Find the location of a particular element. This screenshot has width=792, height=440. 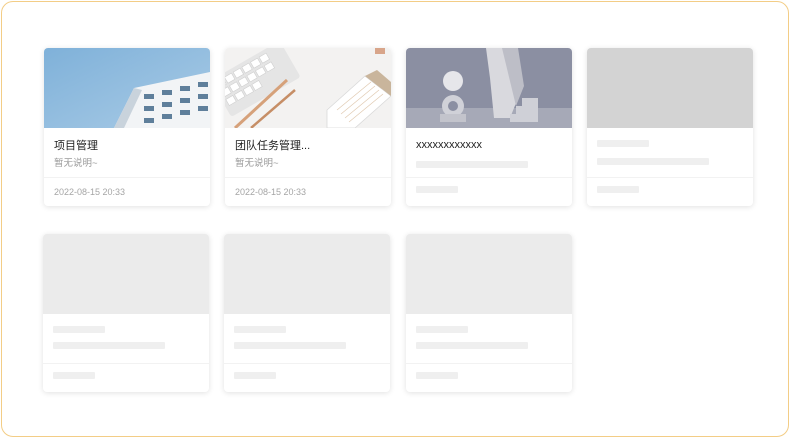

project-card: xxxxxxxxxxxx is located at coordinates (489, 127).